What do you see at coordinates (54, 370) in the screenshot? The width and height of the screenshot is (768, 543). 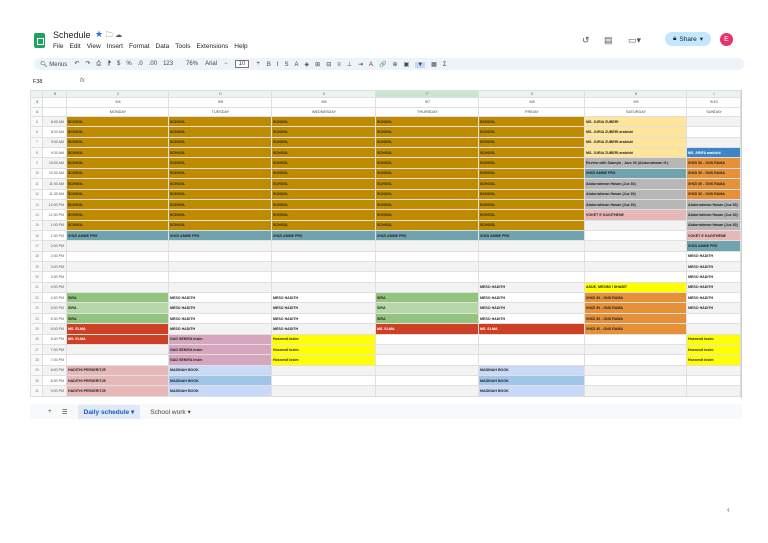 I see `time-cell: 8:00 PM` at bounding box center [54, 370].